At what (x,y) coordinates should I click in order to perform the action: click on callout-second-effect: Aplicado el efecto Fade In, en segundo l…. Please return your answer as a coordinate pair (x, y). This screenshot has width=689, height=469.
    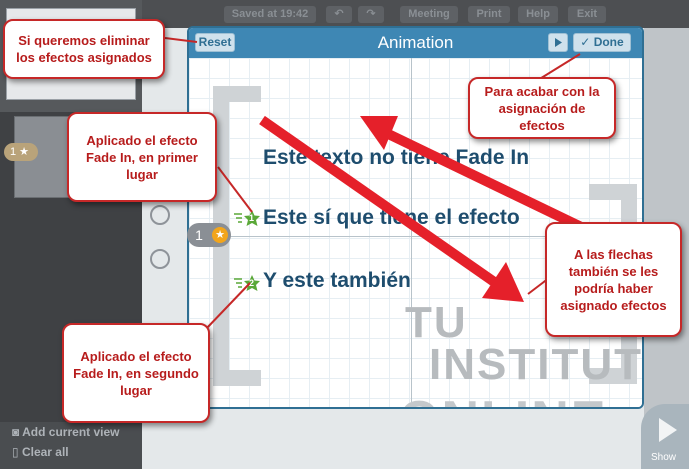
    Looking at the image, I should click on (136, 373).